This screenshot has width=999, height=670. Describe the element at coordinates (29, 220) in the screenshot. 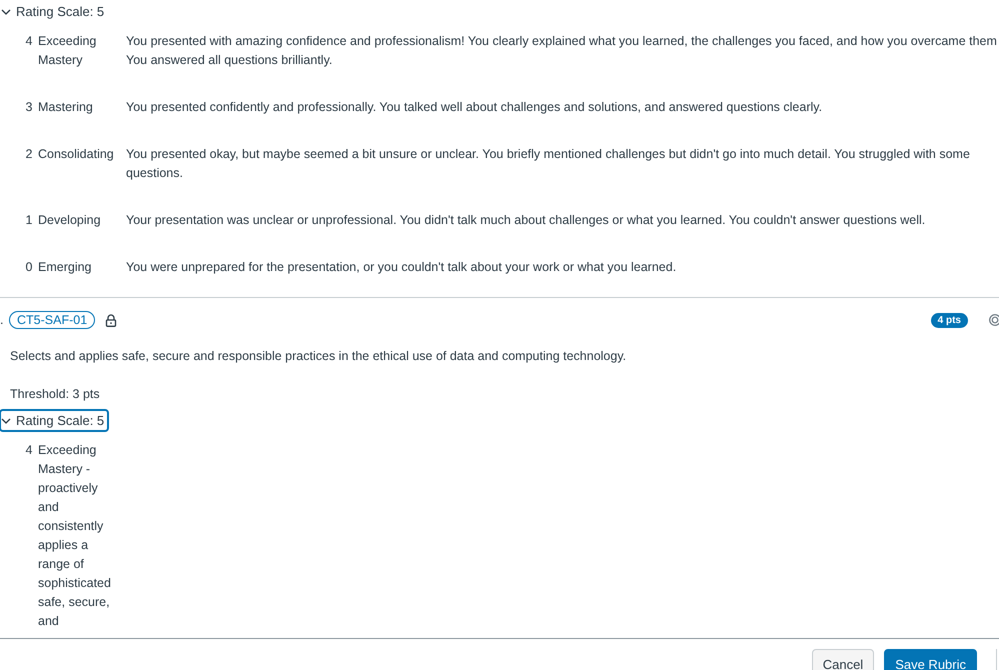

I see `rating-points: 1` at that location.